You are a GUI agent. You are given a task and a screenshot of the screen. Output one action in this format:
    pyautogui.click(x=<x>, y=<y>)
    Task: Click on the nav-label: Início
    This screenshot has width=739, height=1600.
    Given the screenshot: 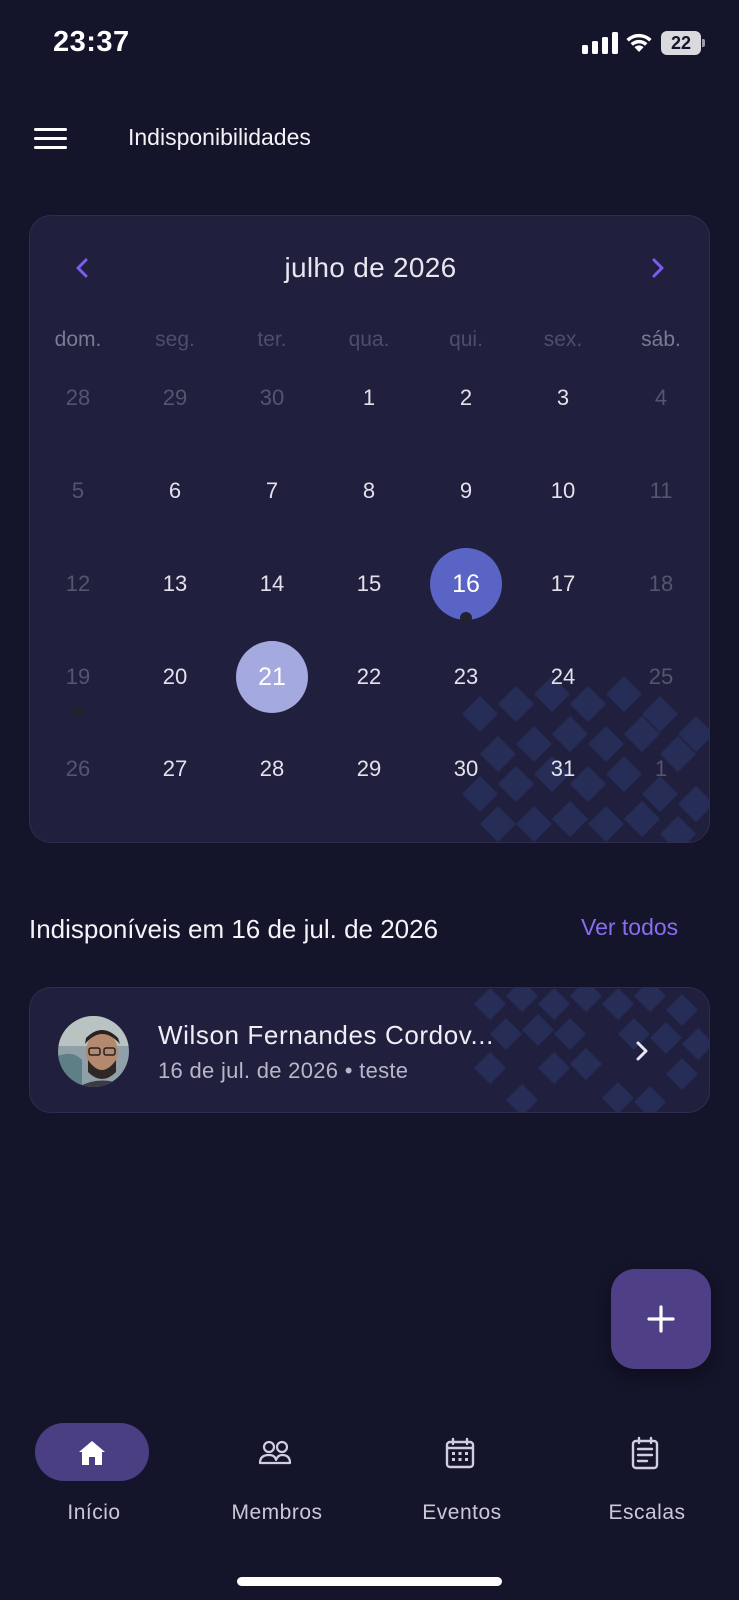 What is the action you would take?
    pyautogui.click(x=94, y=1512)
    